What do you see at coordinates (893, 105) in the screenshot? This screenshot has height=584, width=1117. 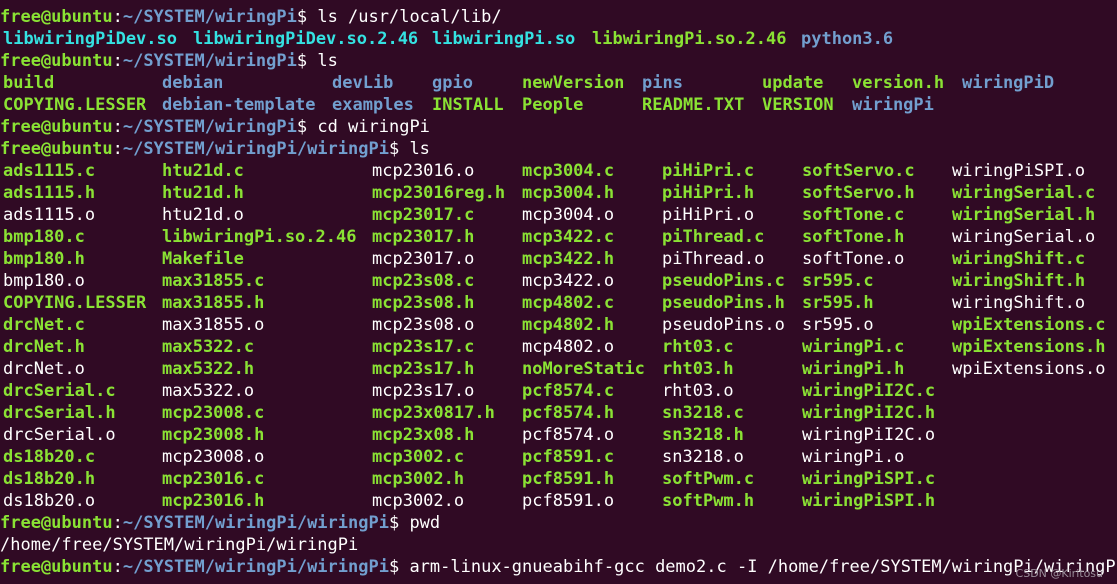 I see `file-entry: wiringPi` at bounding box center [893, 105].